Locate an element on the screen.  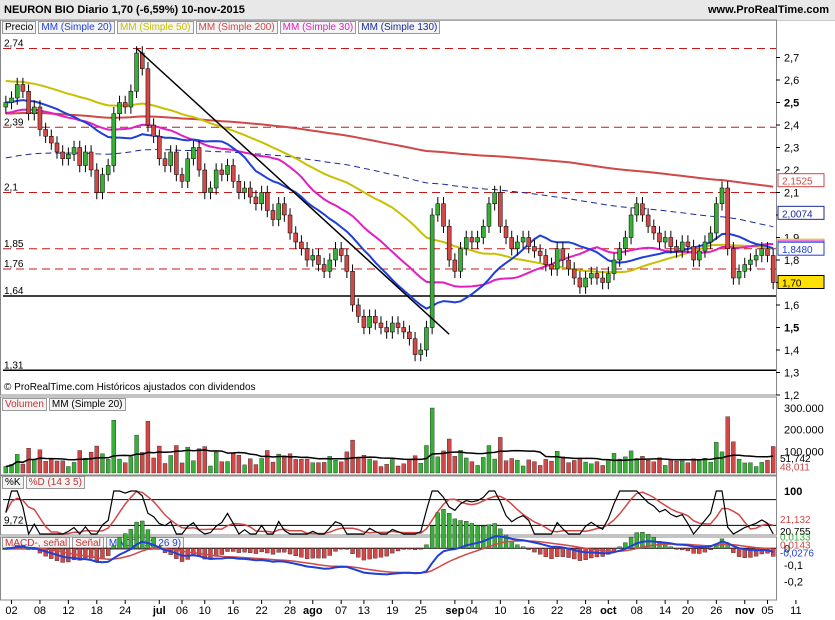
level-label: 2,74 is located at coordinates (14, 44).